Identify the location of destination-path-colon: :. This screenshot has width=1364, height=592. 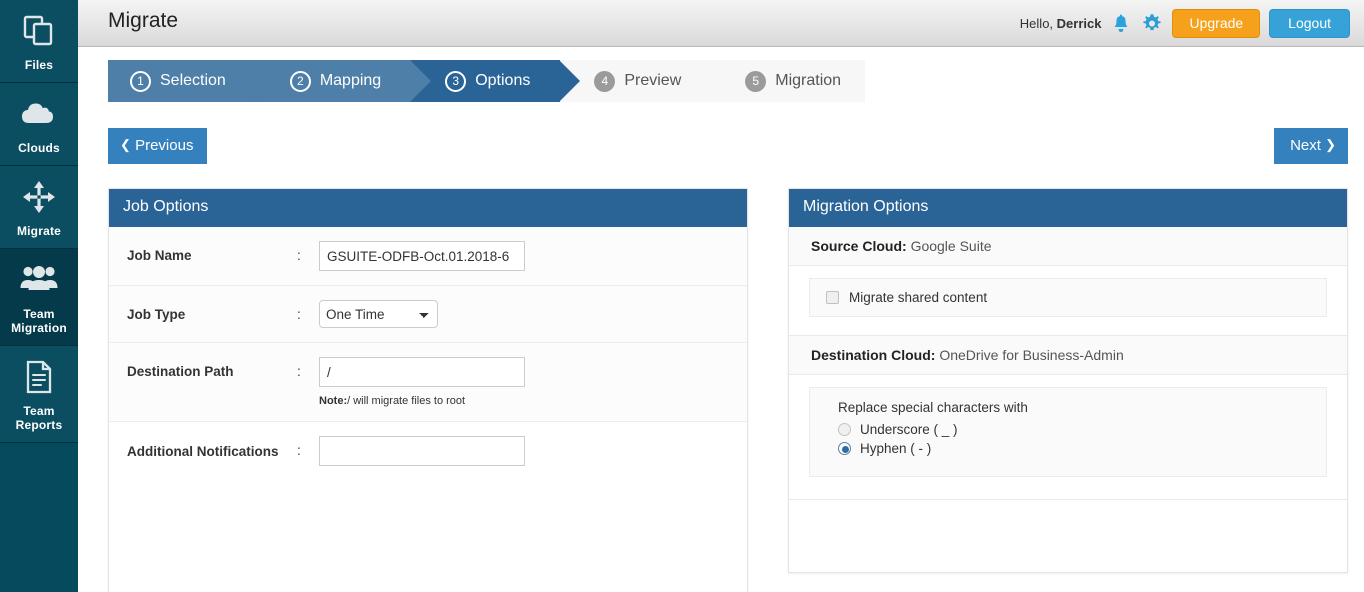
(299, 371).